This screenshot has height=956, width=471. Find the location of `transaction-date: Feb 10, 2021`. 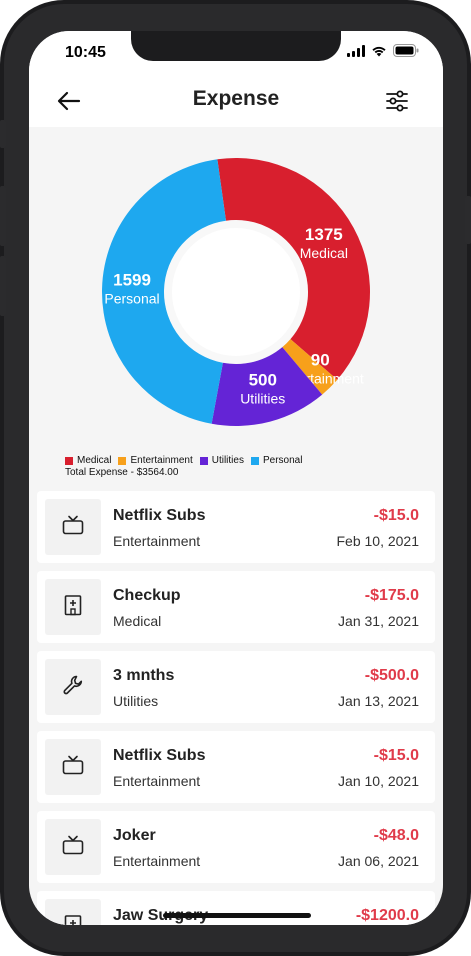

transaction-date: Feb 10, 2021 is located at coordinates (377, 541).